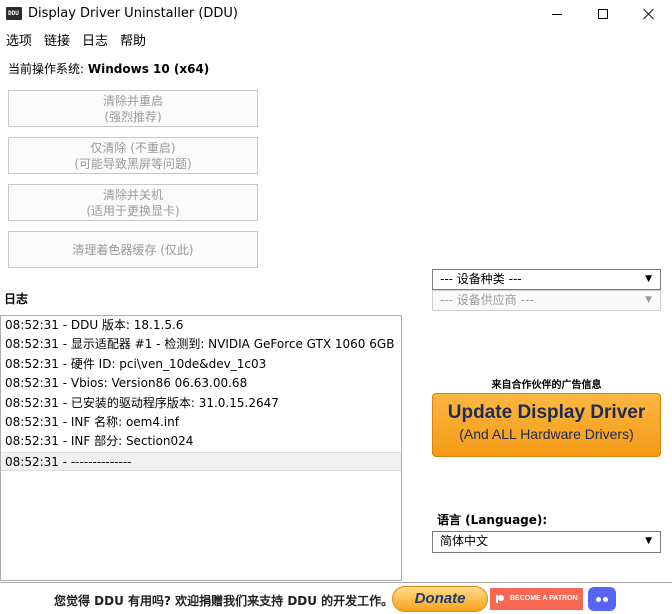 This screenshot has height=614, width=672. What do you see at coordinates (201, 325) in the screenshot?
I see `log-entry: 08:52:31 - DDU 版本: 18.1.5.6` at bounding box center [201, 325].